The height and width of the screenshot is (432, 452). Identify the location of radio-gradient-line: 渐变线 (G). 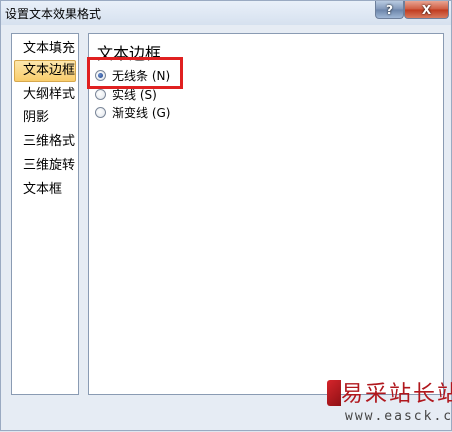
(132, 112).